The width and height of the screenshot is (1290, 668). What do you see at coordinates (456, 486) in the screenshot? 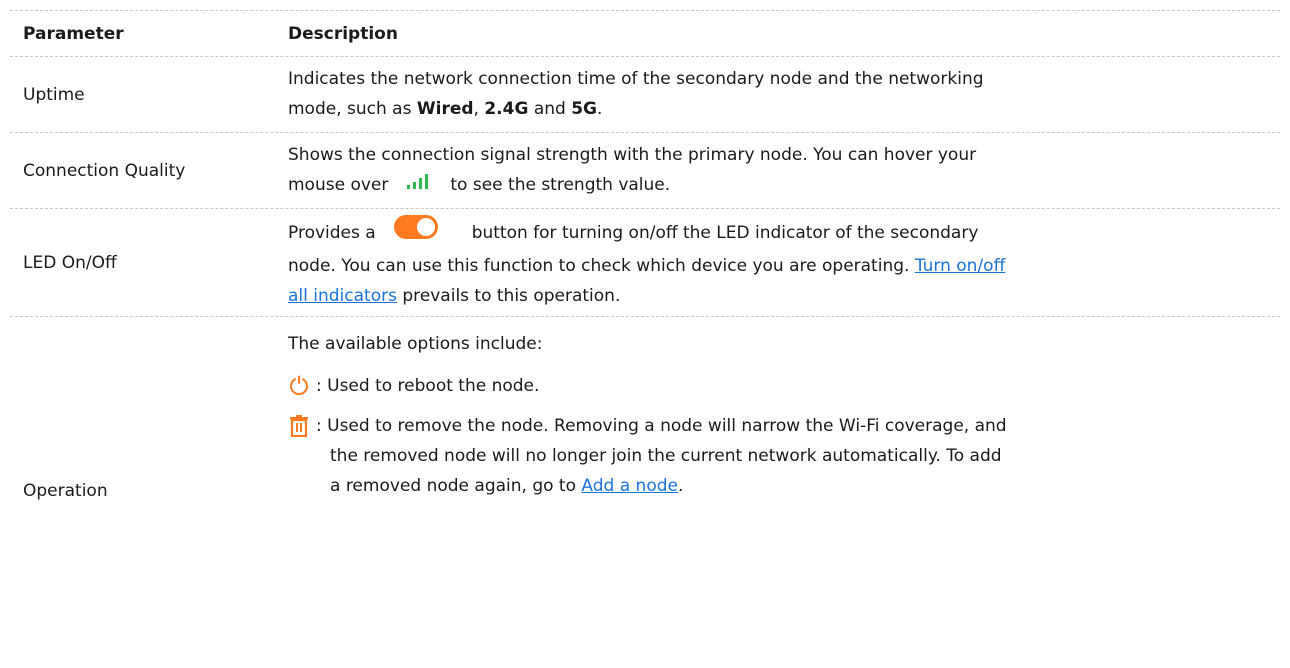
I see `remove-text-line3-pre: a removed node again, go to` at bounding box center [456, 486].